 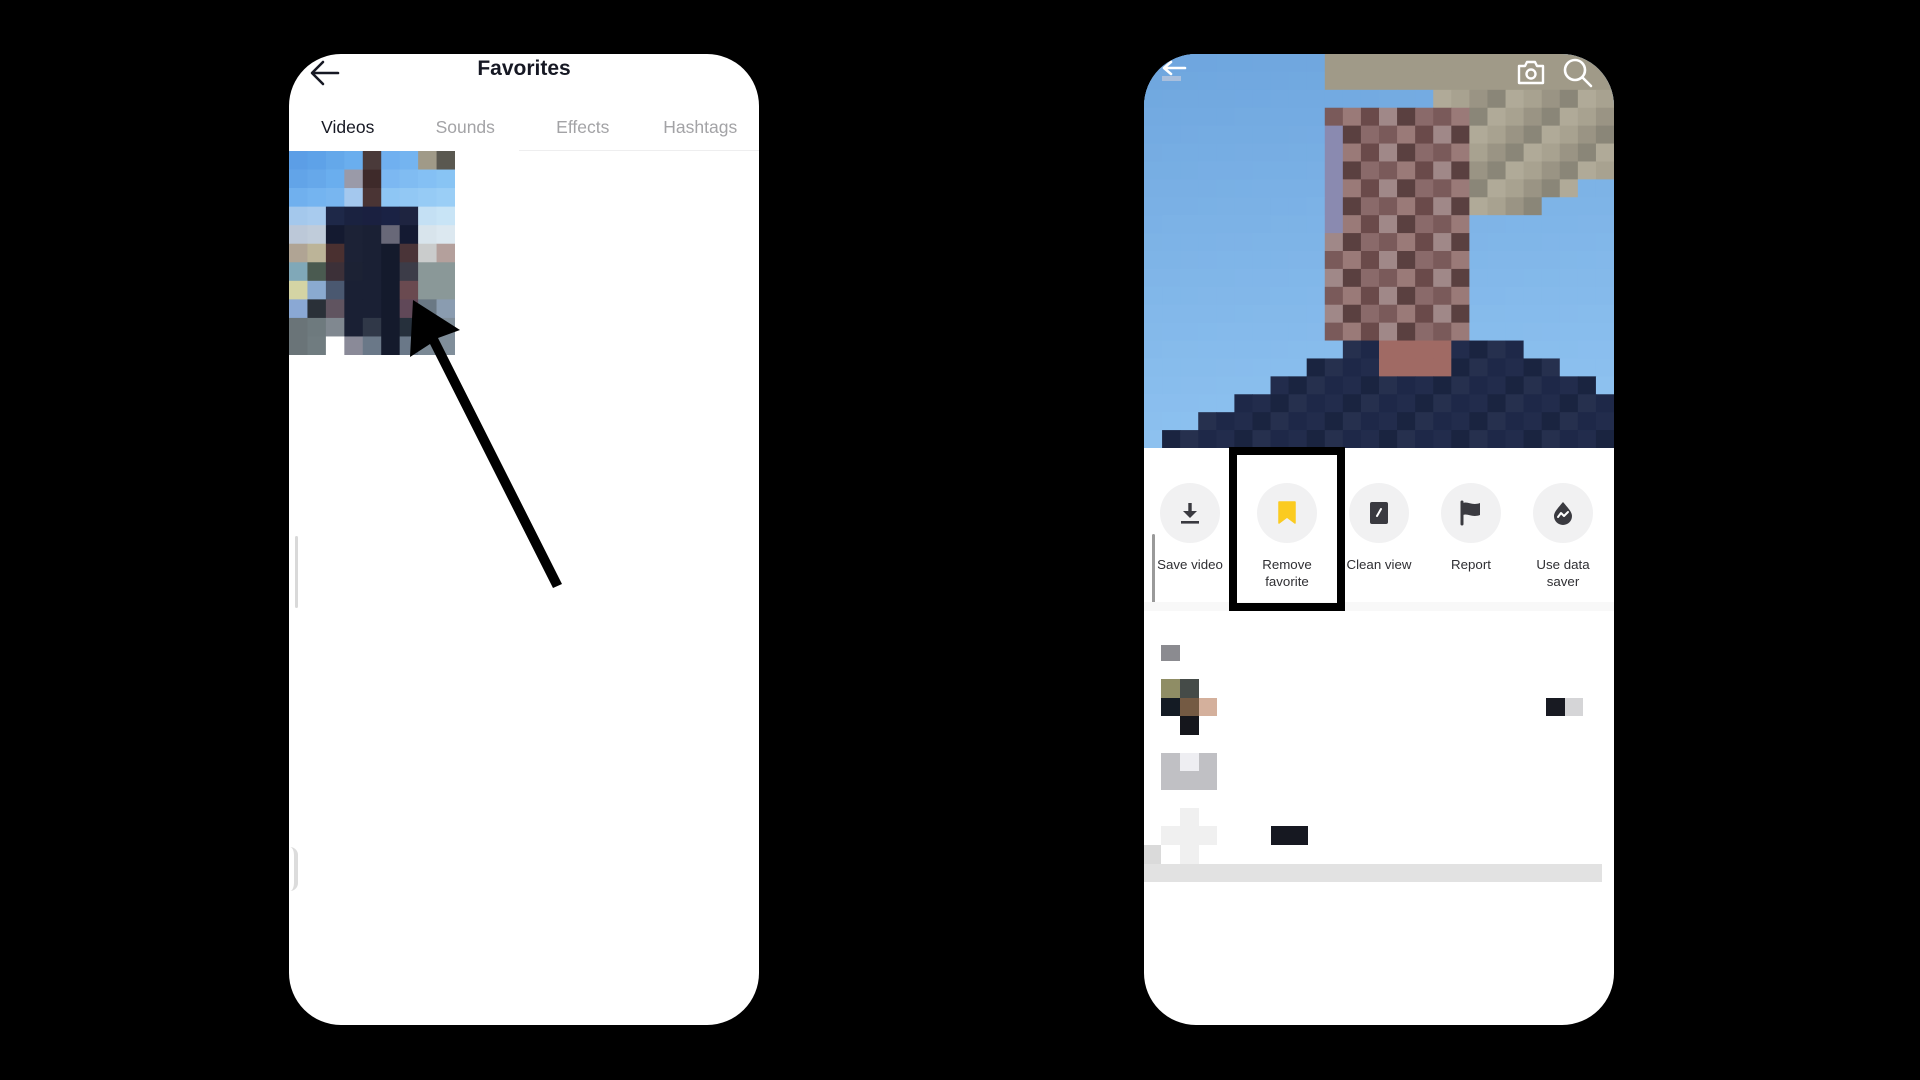 What do you see at coordinates (1190, 564) in the screenshot?
I see `save-video-label: Save video` at bounding box center [1190, 564].